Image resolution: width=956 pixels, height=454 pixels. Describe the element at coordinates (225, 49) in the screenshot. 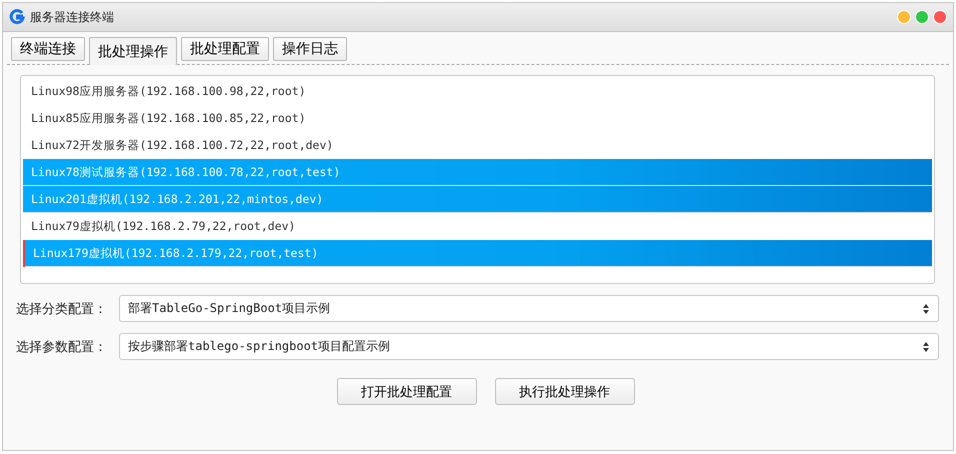

I see `tab: 批处理配置` at that location.